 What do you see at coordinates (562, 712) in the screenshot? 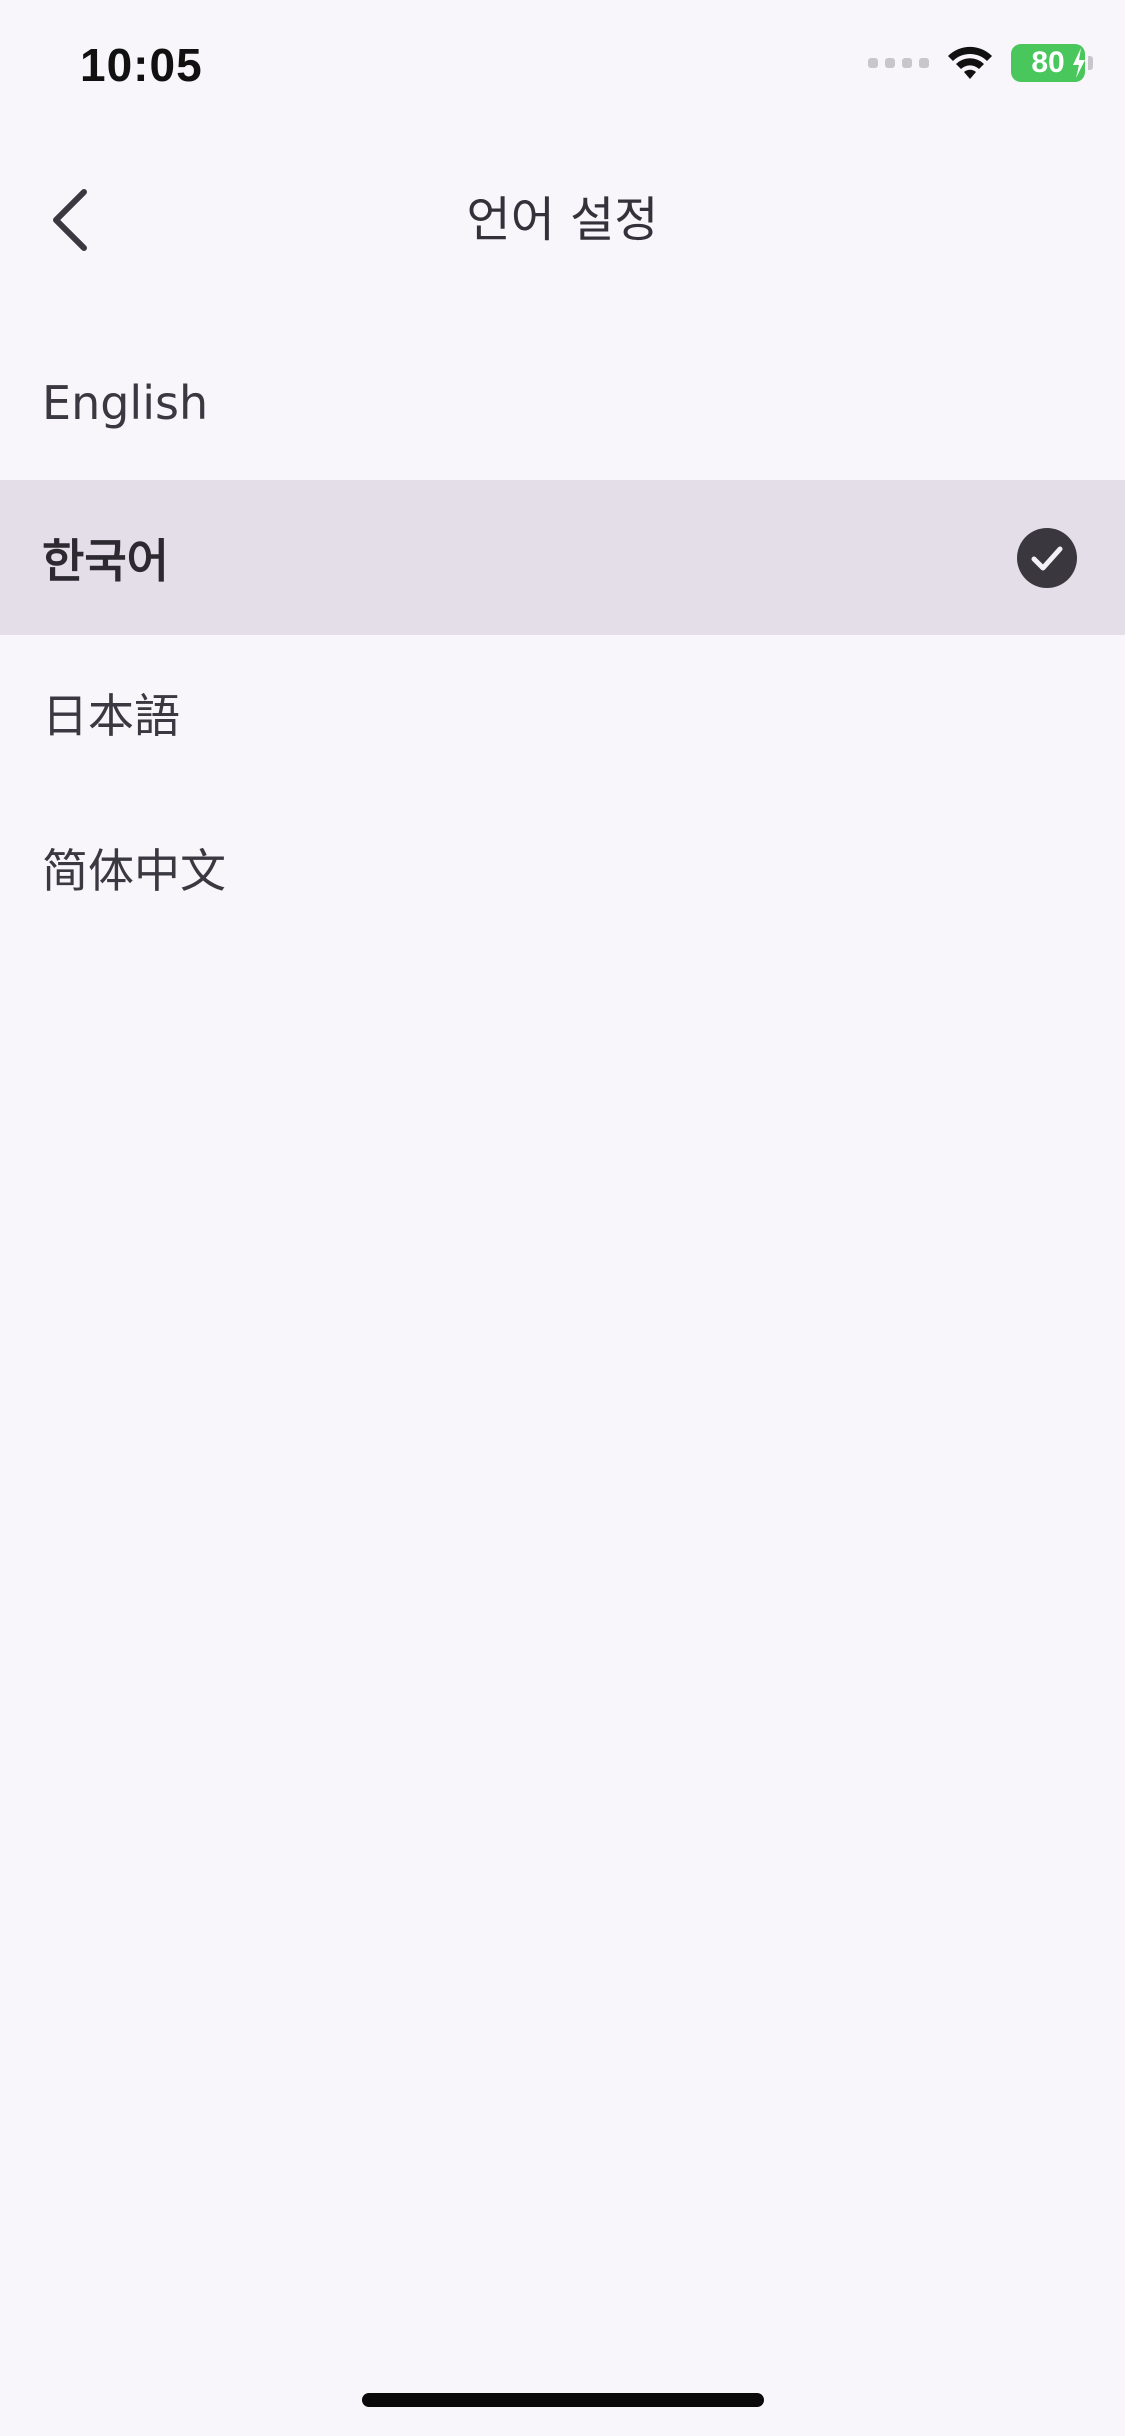
I see `language-item-japanese: 日本語` at bounding box center [562, 712].